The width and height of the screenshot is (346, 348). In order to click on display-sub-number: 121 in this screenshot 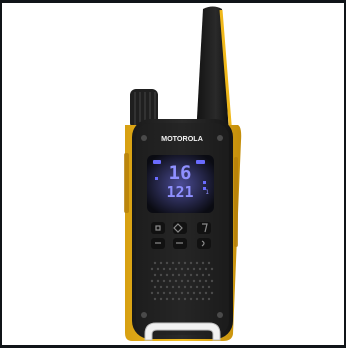, I will do `click(179, 192)`.